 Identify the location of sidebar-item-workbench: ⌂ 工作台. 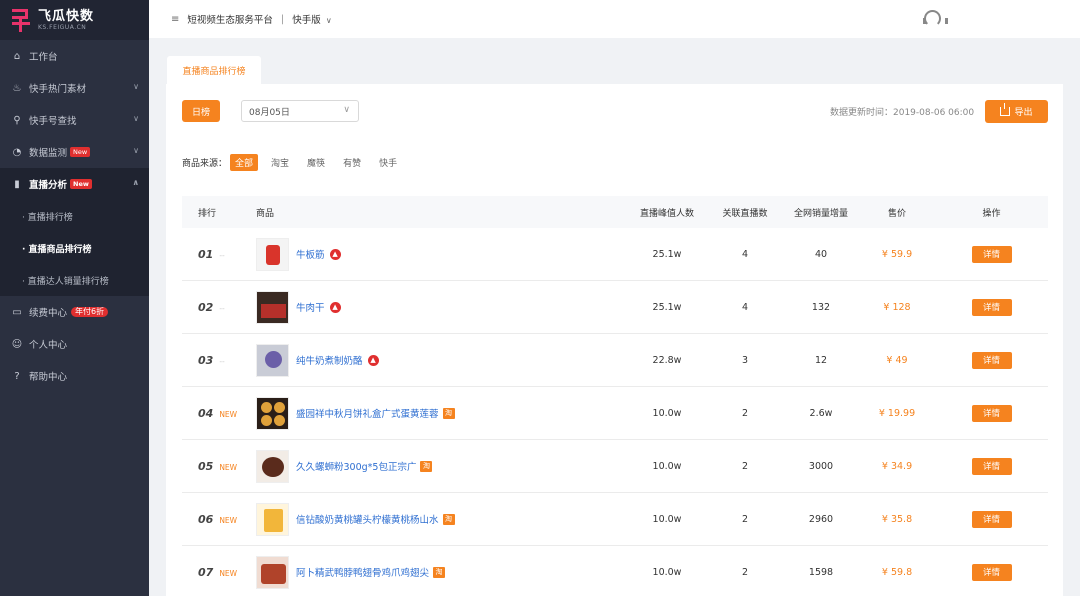
(74, 56).